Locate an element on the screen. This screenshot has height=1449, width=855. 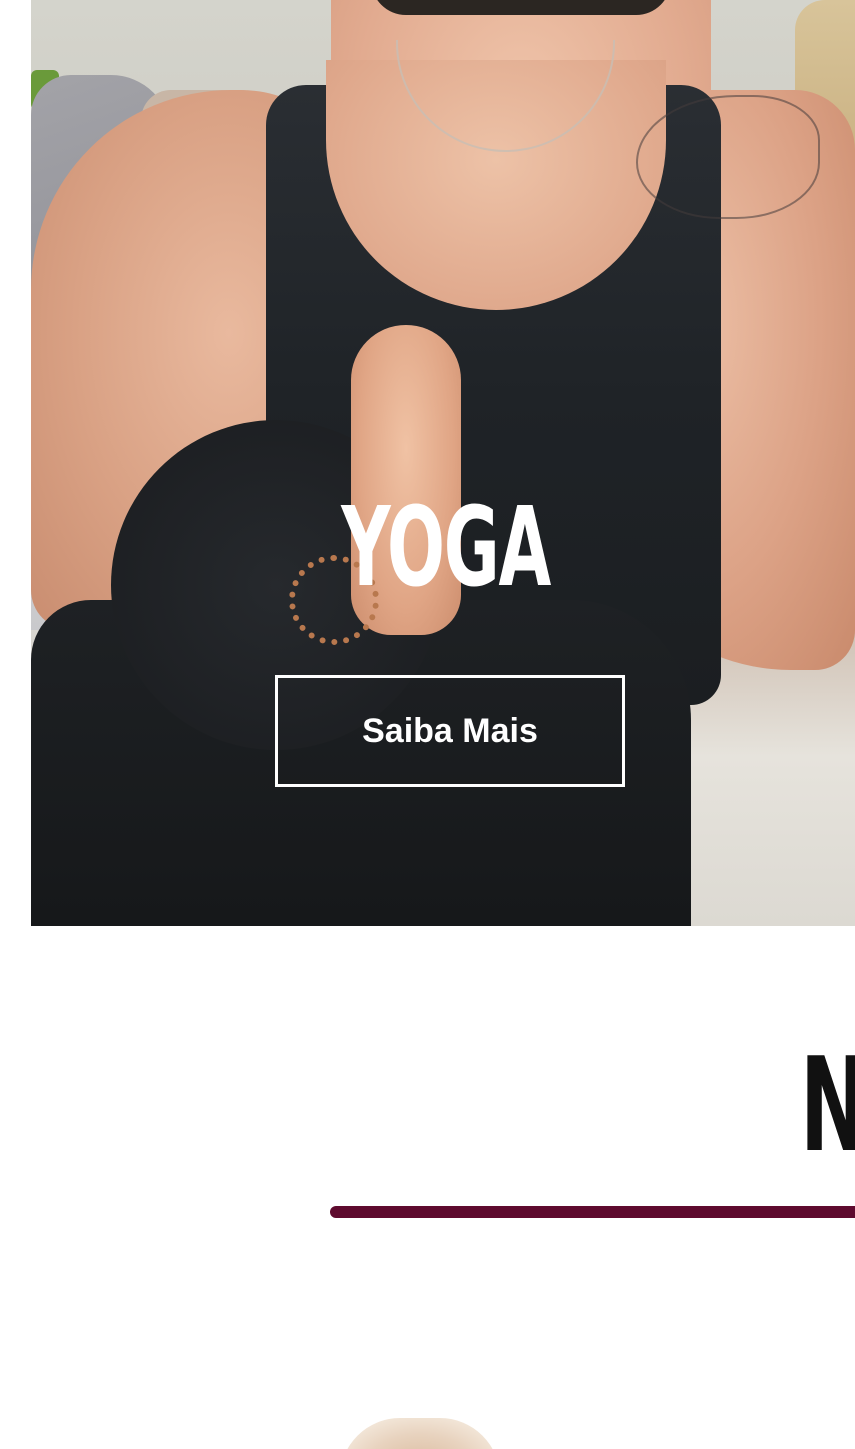
section-divider is located at coordinates (592, 1212).